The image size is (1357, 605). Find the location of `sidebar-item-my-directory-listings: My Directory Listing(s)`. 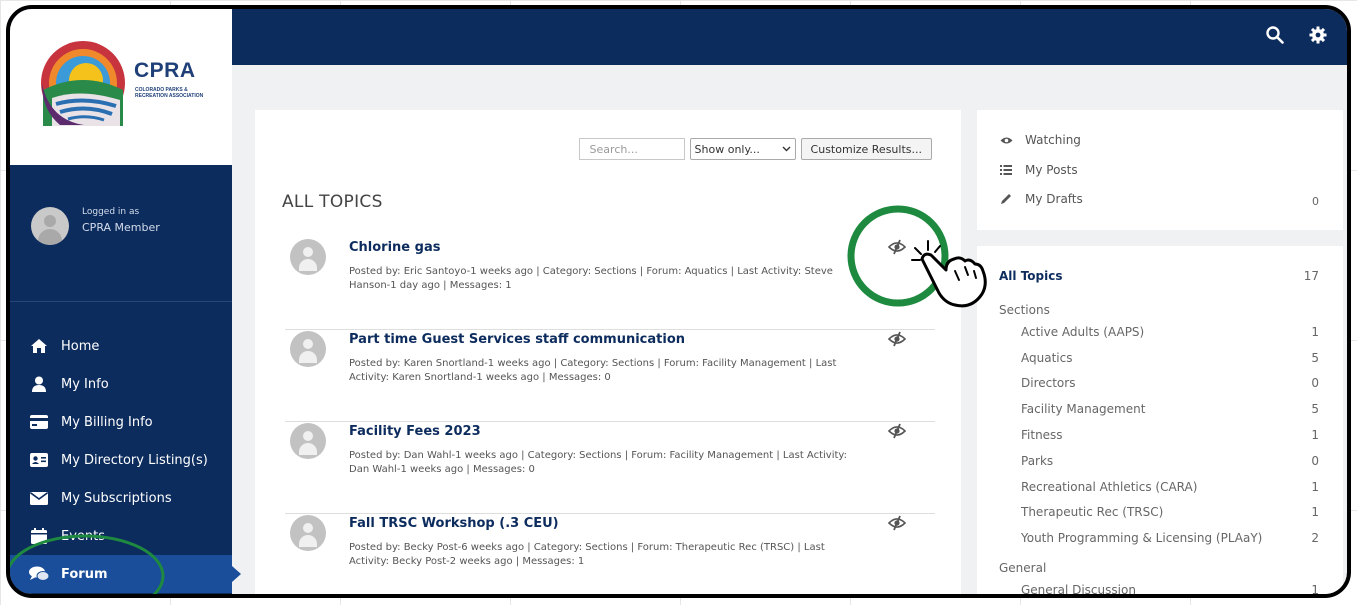

sidebar-item-my-directory-listings: My Directory Listing(s) is located at coordinates (121, 460).